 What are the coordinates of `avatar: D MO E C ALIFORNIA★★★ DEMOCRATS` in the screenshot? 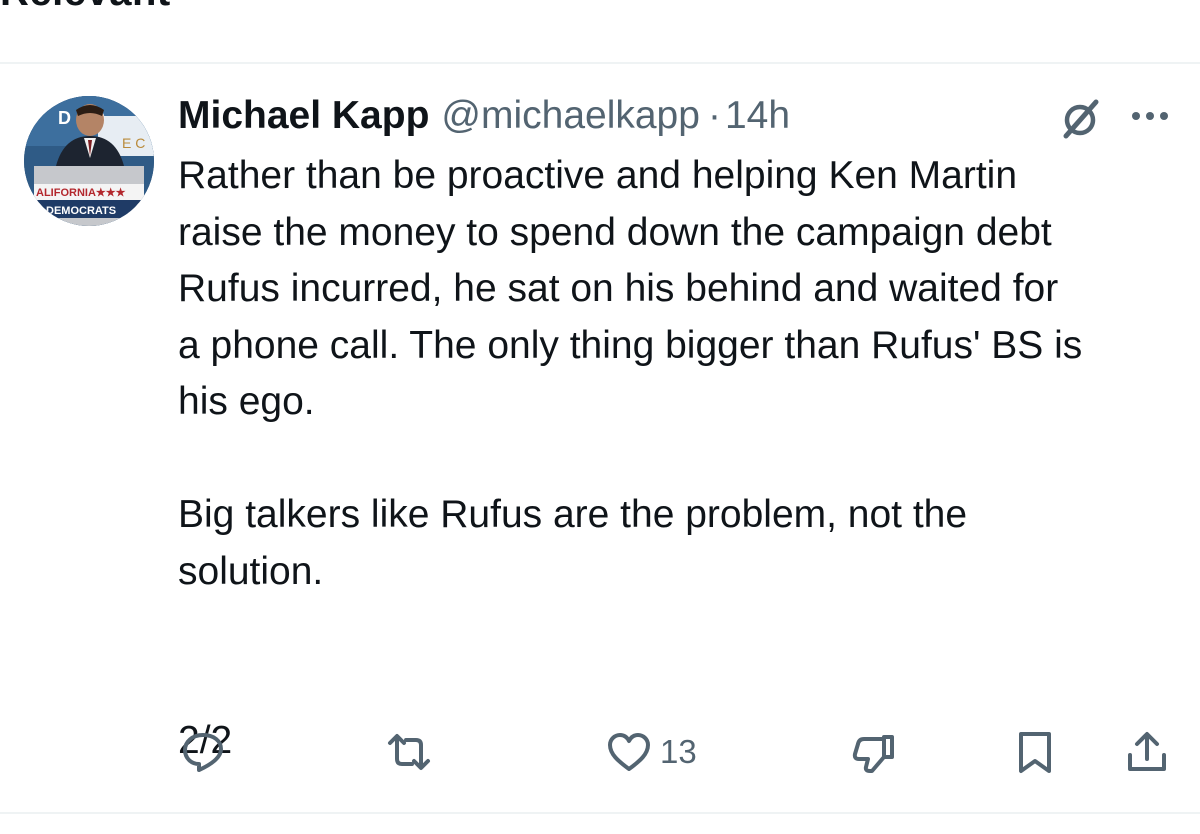 It's located at (89, 161).